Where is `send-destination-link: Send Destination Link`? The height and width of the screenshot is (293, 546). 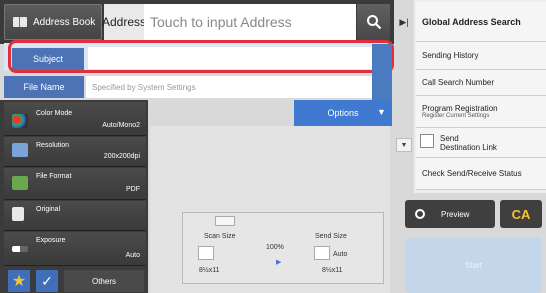
send-destination-link: Send Destination Link is located at coordinates (481, 143).